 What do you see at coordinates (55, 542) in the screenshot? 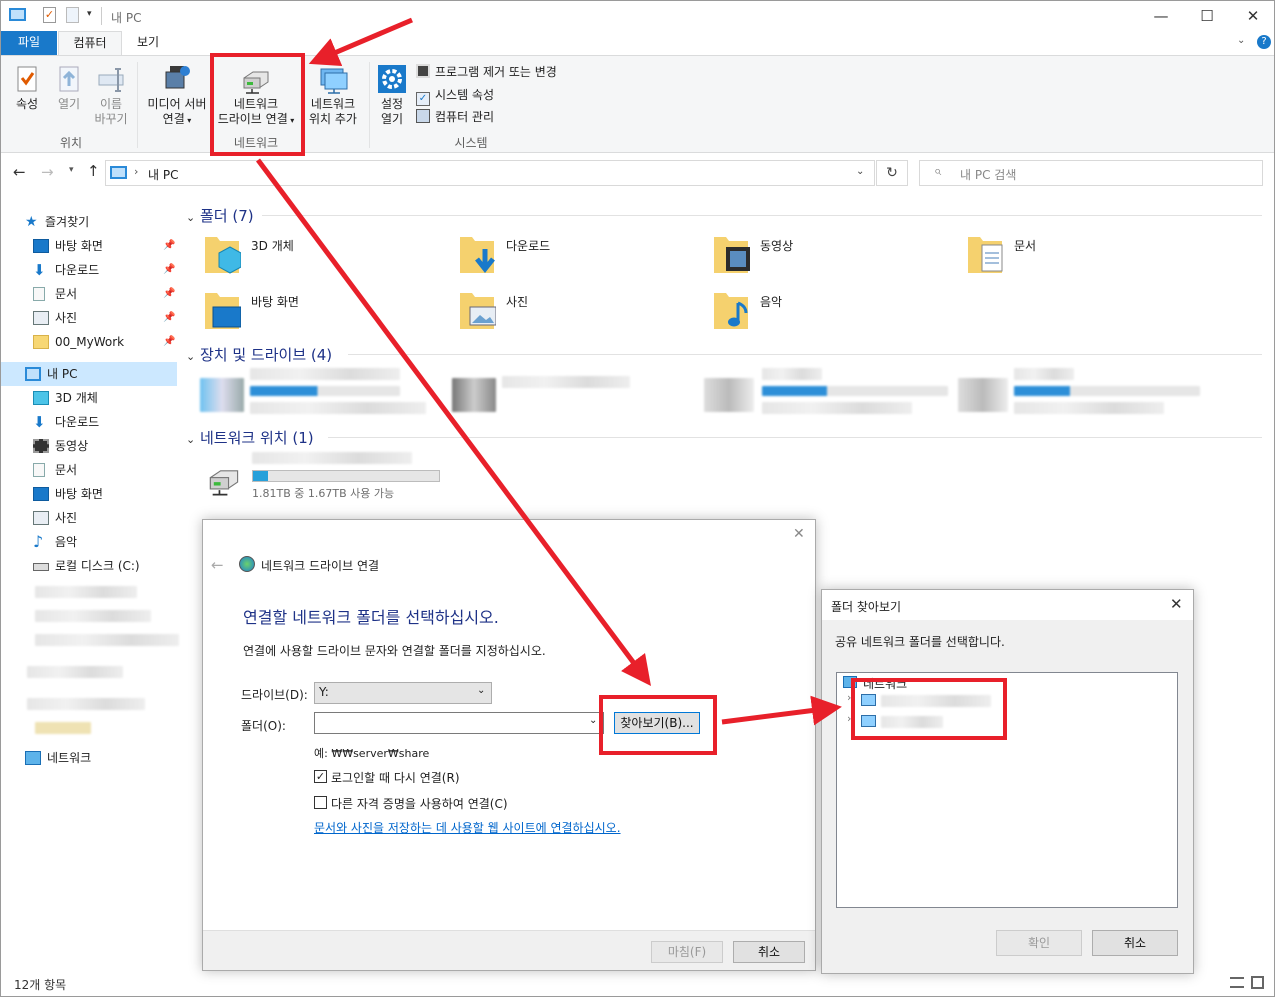
I see `nav-pc-music: ♪ 음악` at bounding box center [55, 542].